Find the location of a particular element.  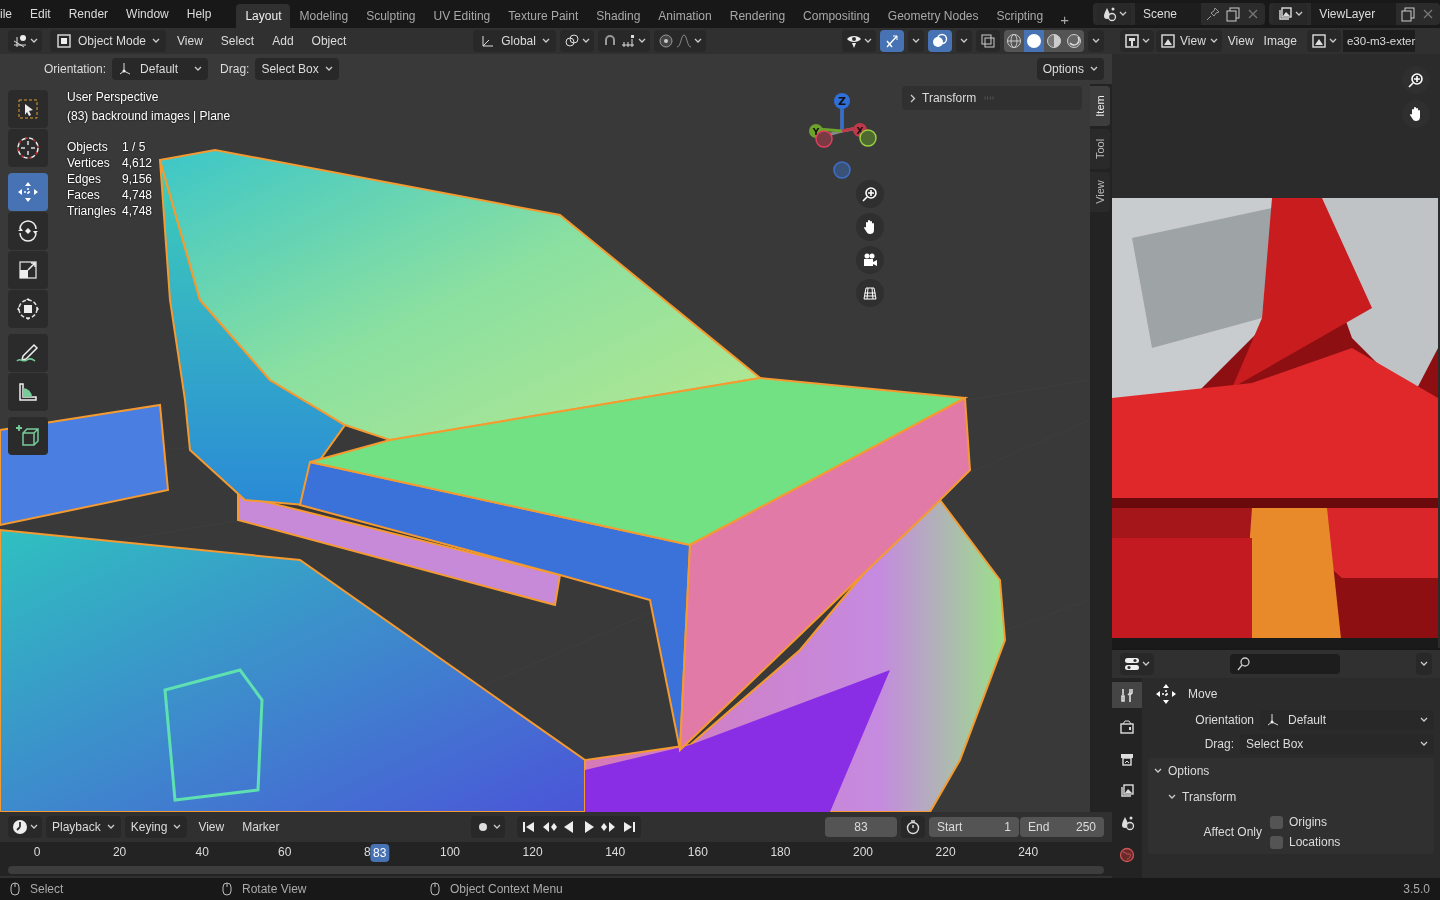

workspace-tab: Rendering is located at coordinates (757, 16).